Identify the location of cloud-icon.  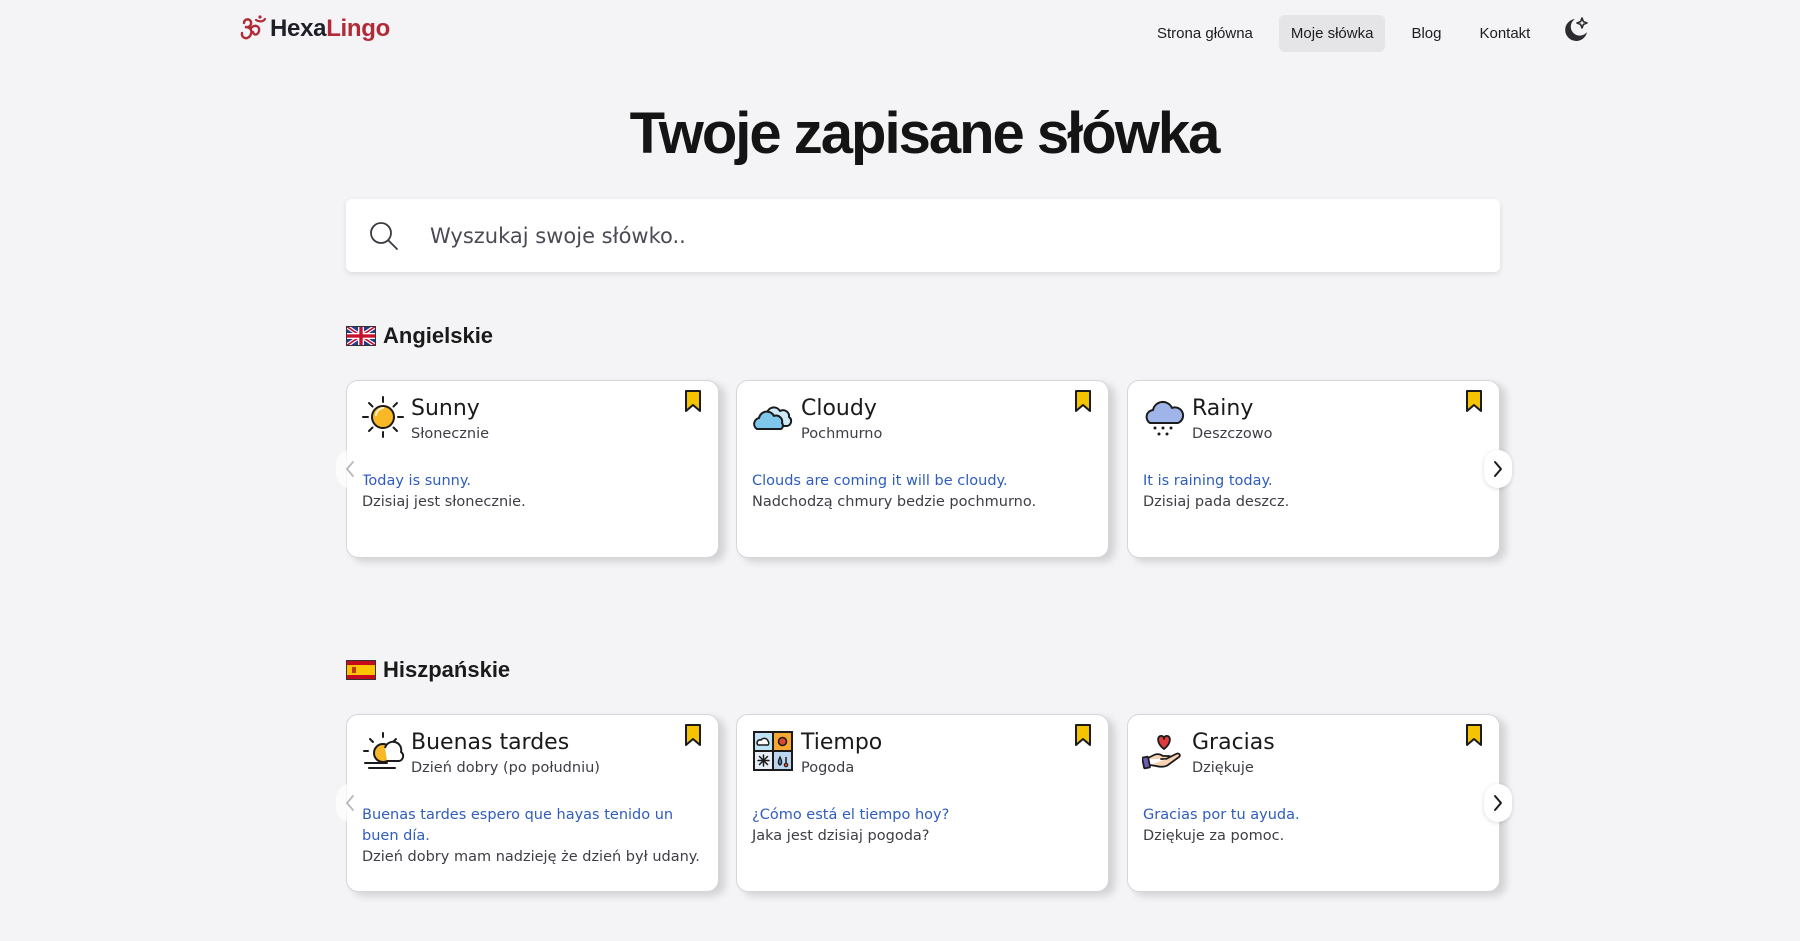
(773, 418).